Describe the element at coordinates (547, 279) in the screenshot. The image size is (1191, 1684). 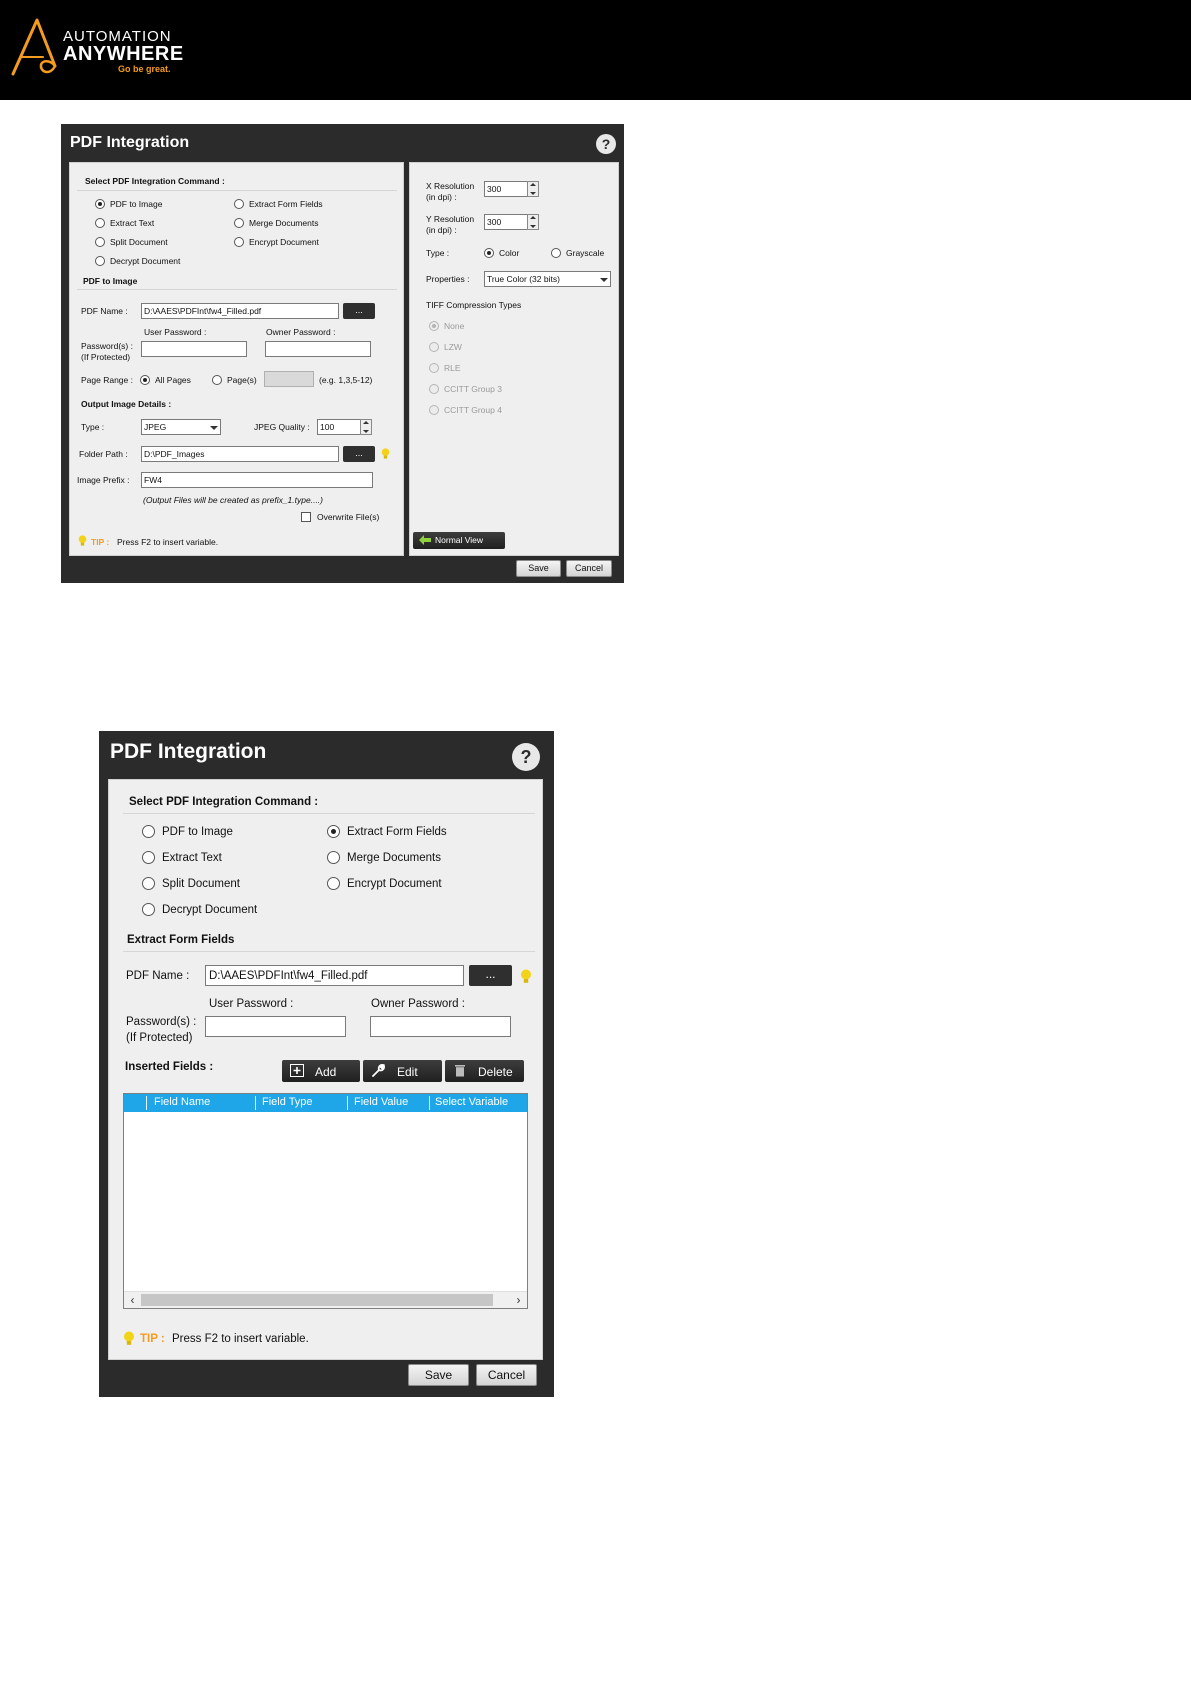
I see `properties-select: True Color (32 bits)` at that location.